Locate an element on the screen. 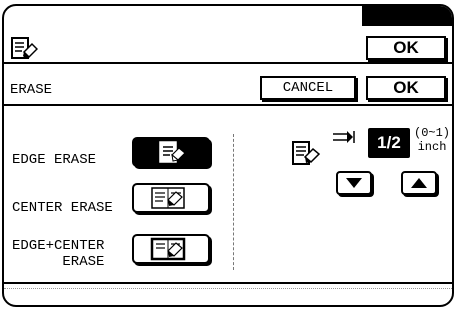 Image resolution: width=459 pixels, height=312 pixels. width-range-label: (0~1) inch is located at coordinates (432, 140).